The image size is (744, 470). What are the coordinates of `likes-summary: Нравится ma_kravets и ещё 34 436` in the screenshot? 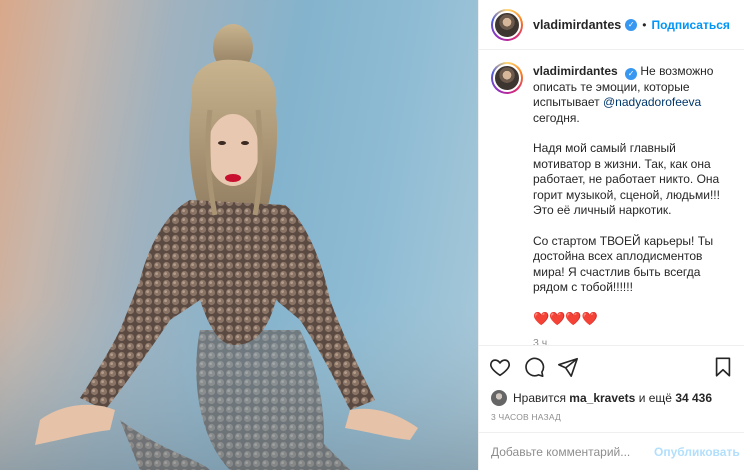 It's located at (611, 398).